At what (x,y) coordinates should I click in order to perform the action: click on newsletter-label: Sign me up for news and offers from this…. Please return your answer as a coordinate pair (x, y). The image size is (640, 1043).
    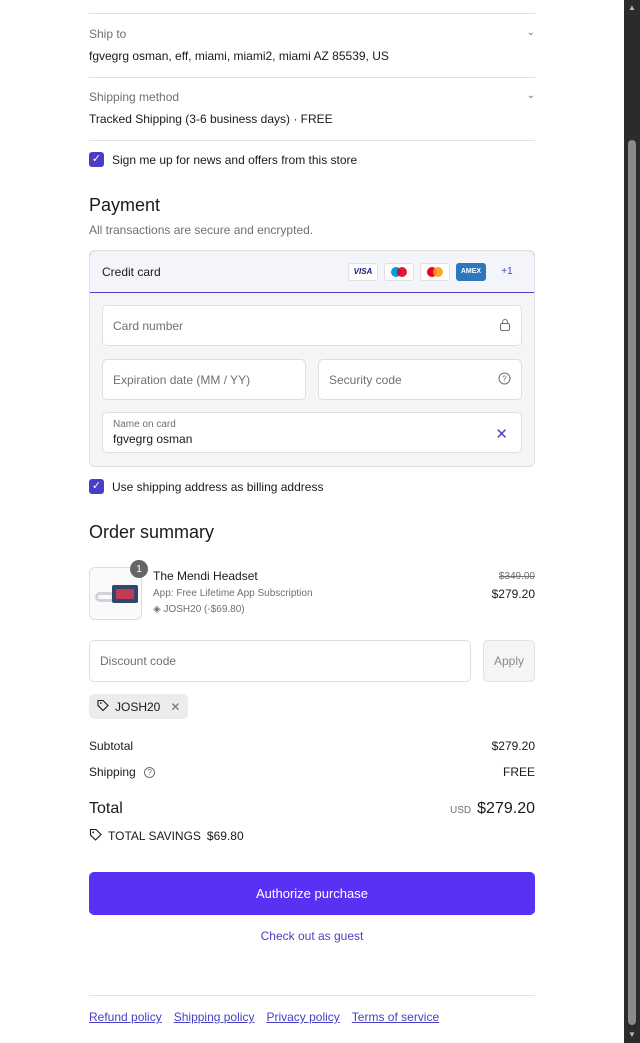
    Looking at the image, I should click on (235, 159).